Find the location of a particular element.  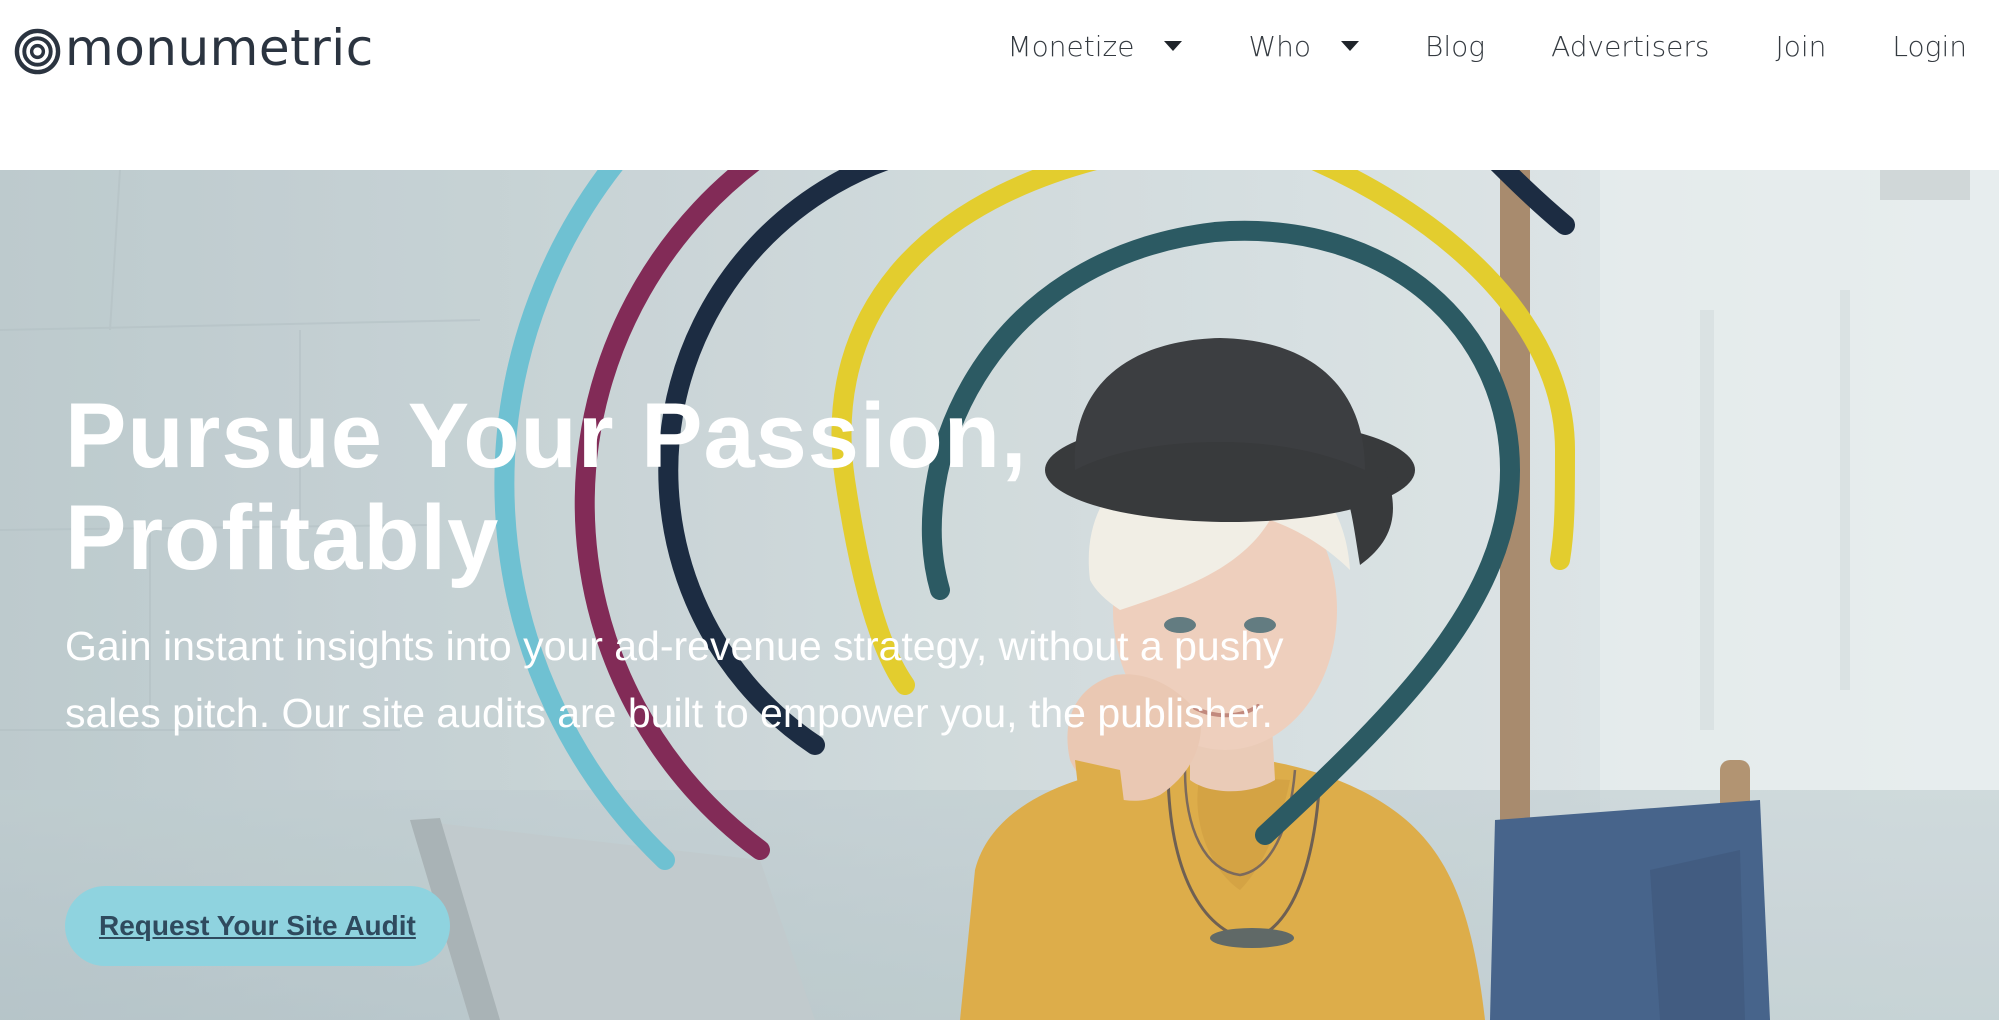

nav-item-monetize: Monetize is located at coordinates (1095, 46).